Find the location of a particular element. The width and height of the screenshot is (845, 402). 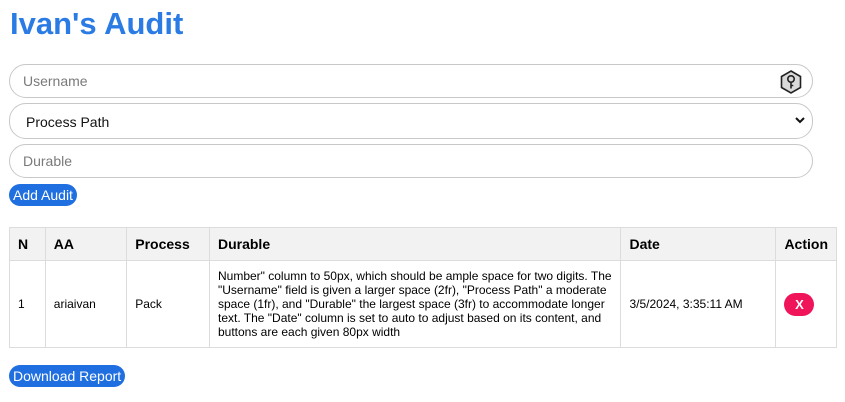

add-audit-button: Add Audit is located at coordinates (43, 195).